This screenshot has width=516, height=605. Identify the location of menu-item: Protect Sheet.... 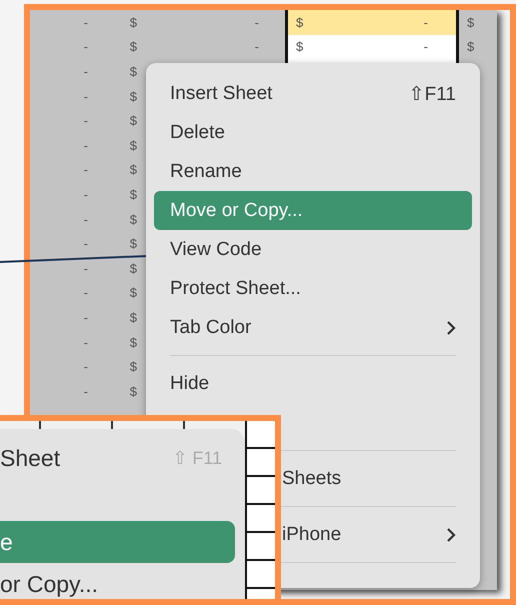
(313, 288).